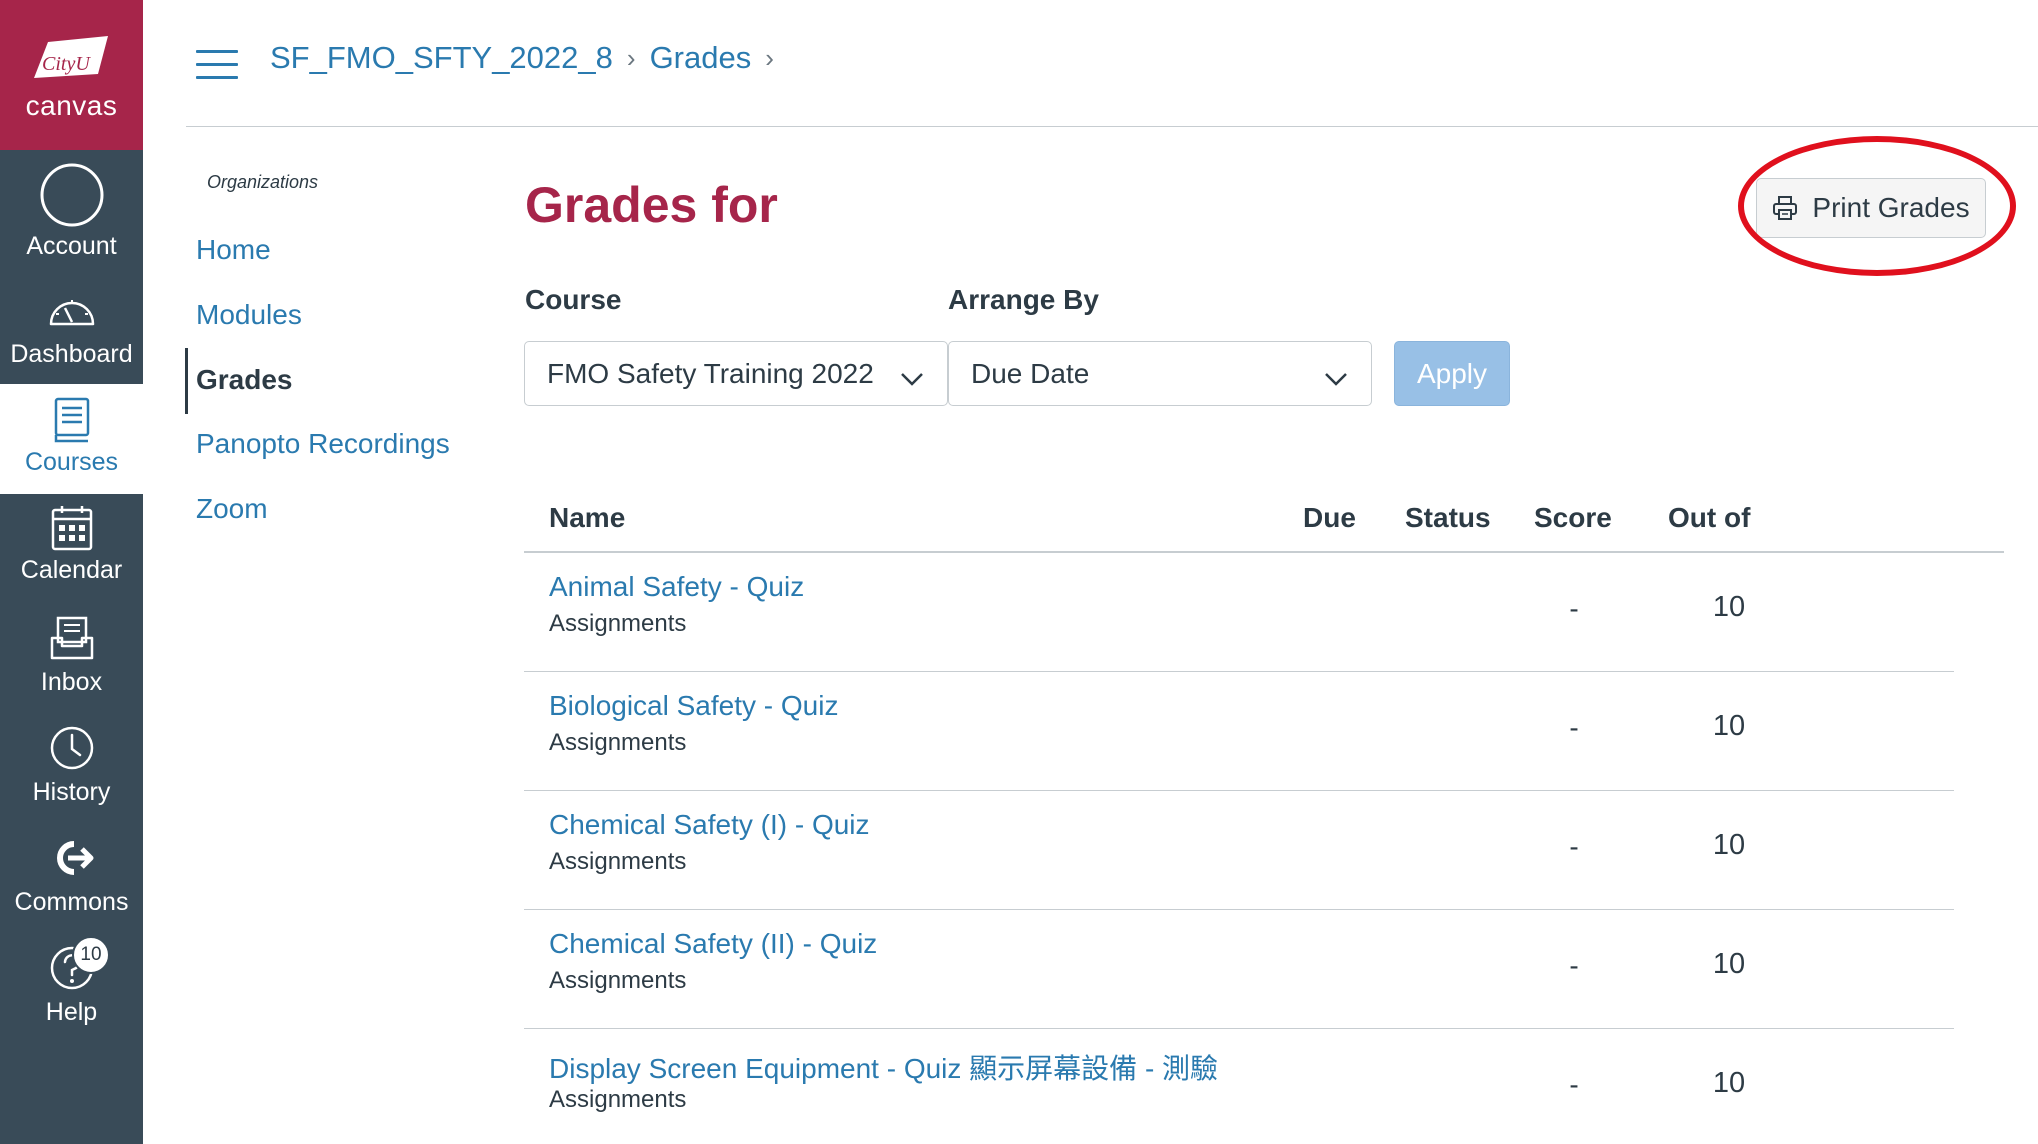  What do you see at coordinates (587, 518) in the screenshot?
I see `column-header-name: Name` at bounding box center [587, 518].